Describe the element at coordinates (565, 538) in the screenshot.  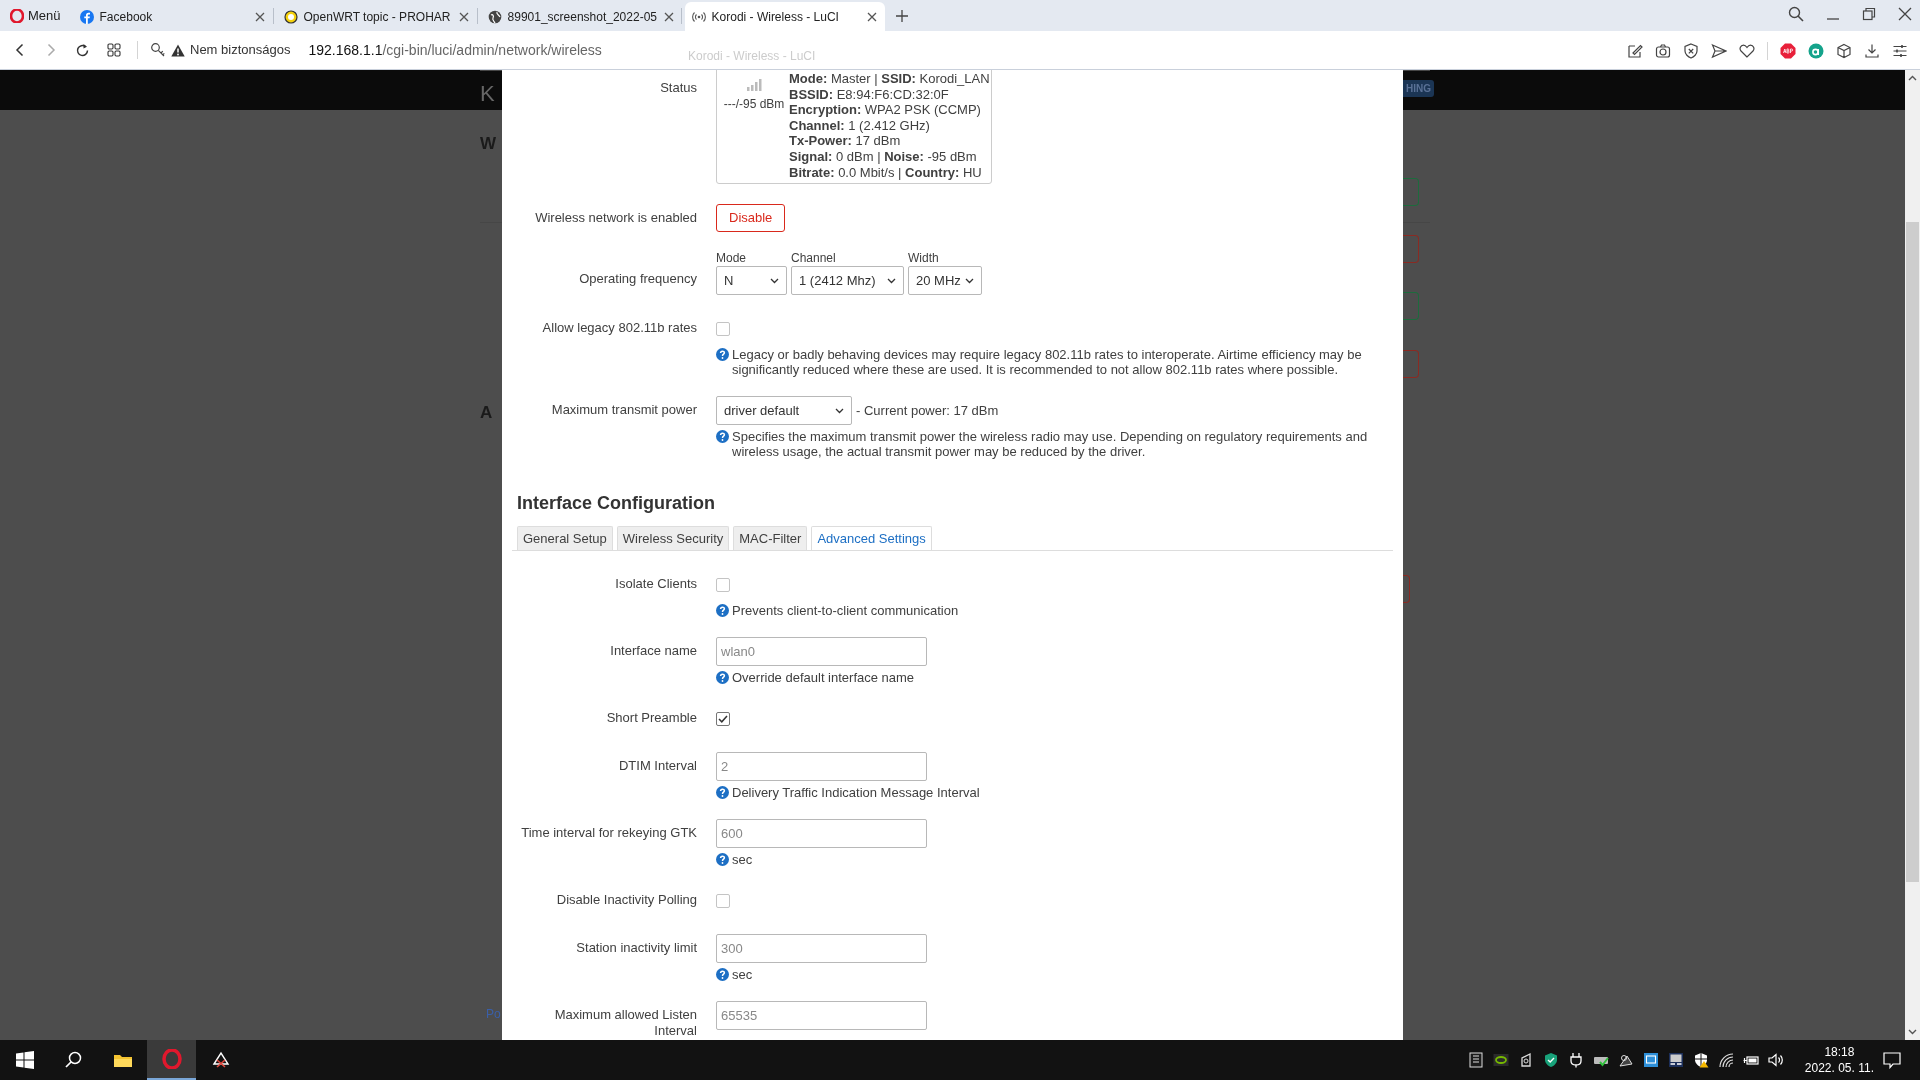
I see `config-tab: General Setup` at that location.